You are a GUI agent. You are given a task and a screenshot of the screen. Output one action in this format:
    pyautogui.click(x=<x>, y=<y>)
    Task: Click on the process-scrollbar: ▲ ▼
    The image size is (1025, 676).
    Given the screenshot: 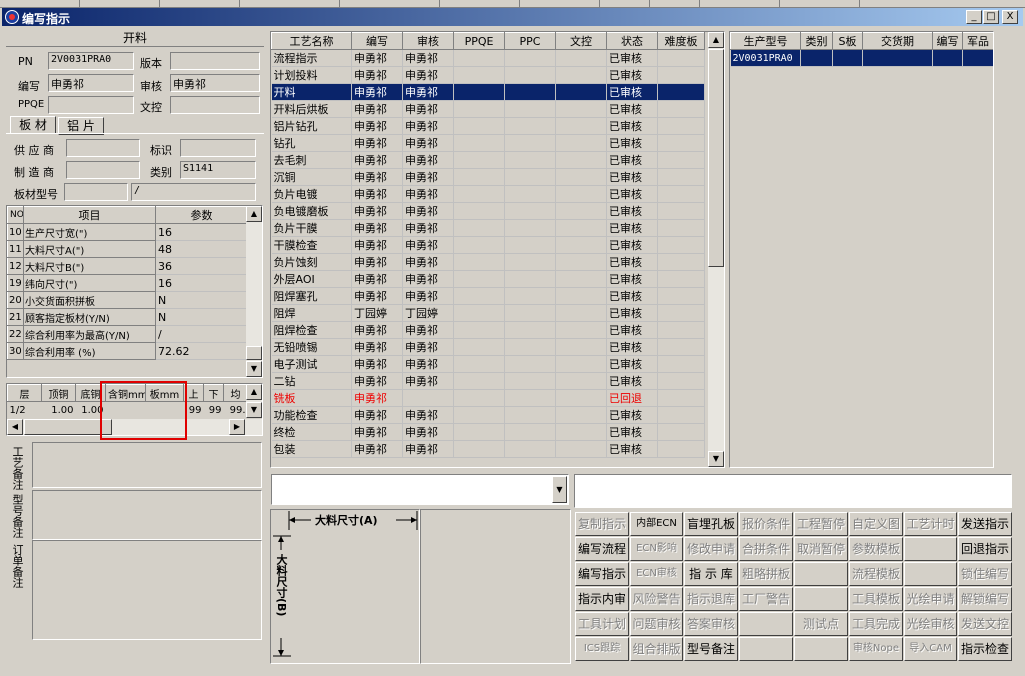 What is the action you would take?
    pyautogui.click(x=716, y=249)
    